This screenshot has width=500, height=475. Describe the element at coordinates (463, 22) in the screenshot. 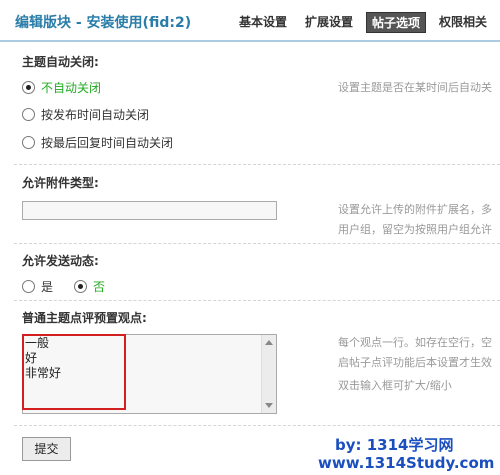

I see `tab-permissions: 权限相关` at that location.